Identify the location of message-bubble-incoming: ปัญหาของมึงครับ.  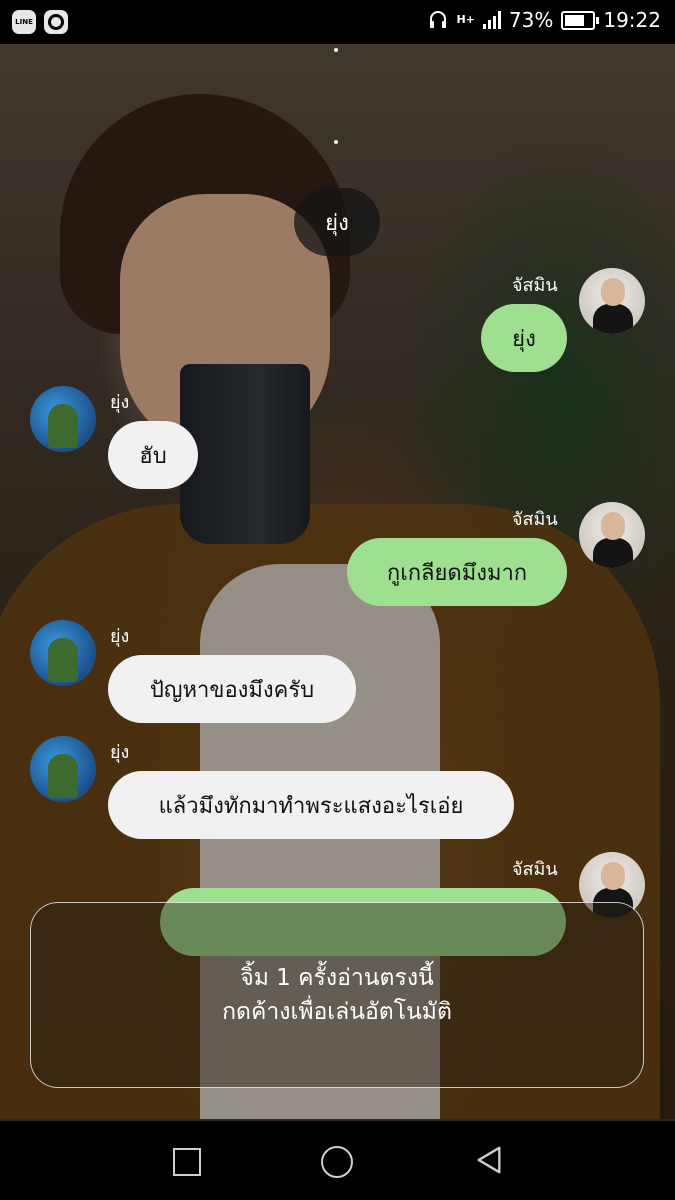
(232, 689).